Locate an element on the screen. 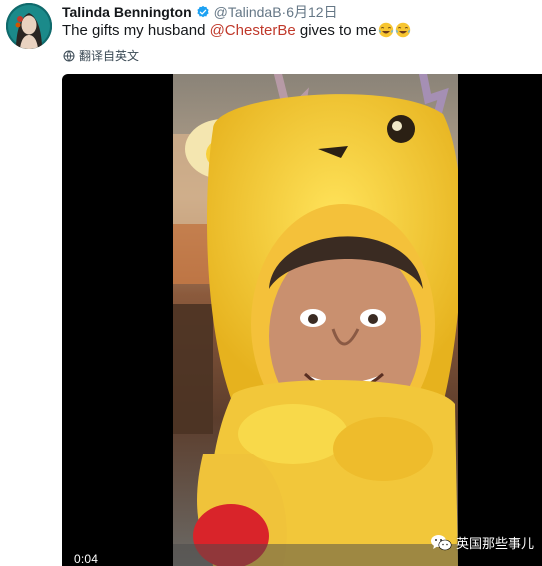 This screenshot has height=566, width=542. video-timestamp: 0:04 is located at coordinates (86, 559).